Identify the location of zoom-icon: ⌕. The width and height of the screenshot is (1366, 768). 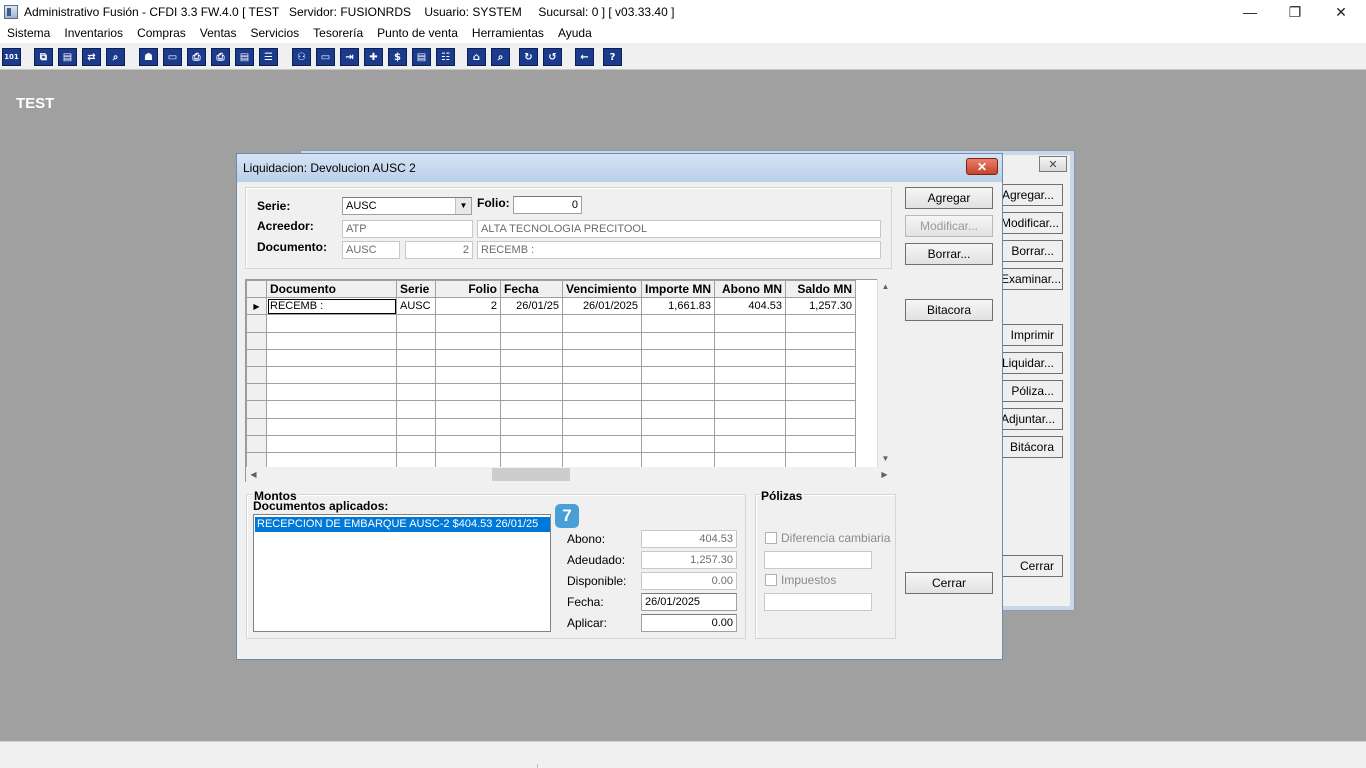
(500, 57).